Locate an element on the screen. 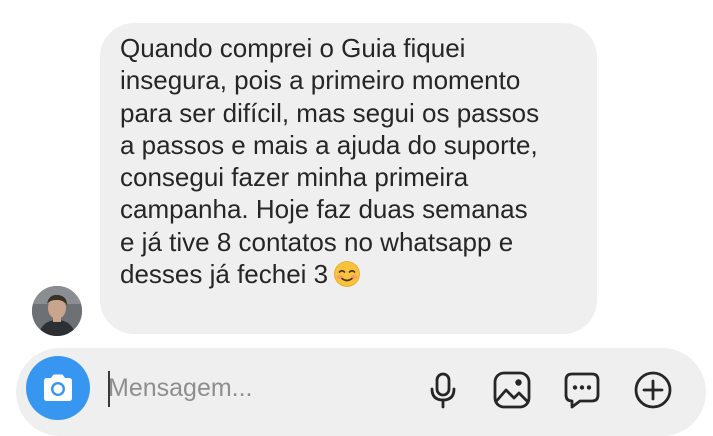 This screenshot has width=713, height=436. camera-icon is located at coordinates (58, 387).